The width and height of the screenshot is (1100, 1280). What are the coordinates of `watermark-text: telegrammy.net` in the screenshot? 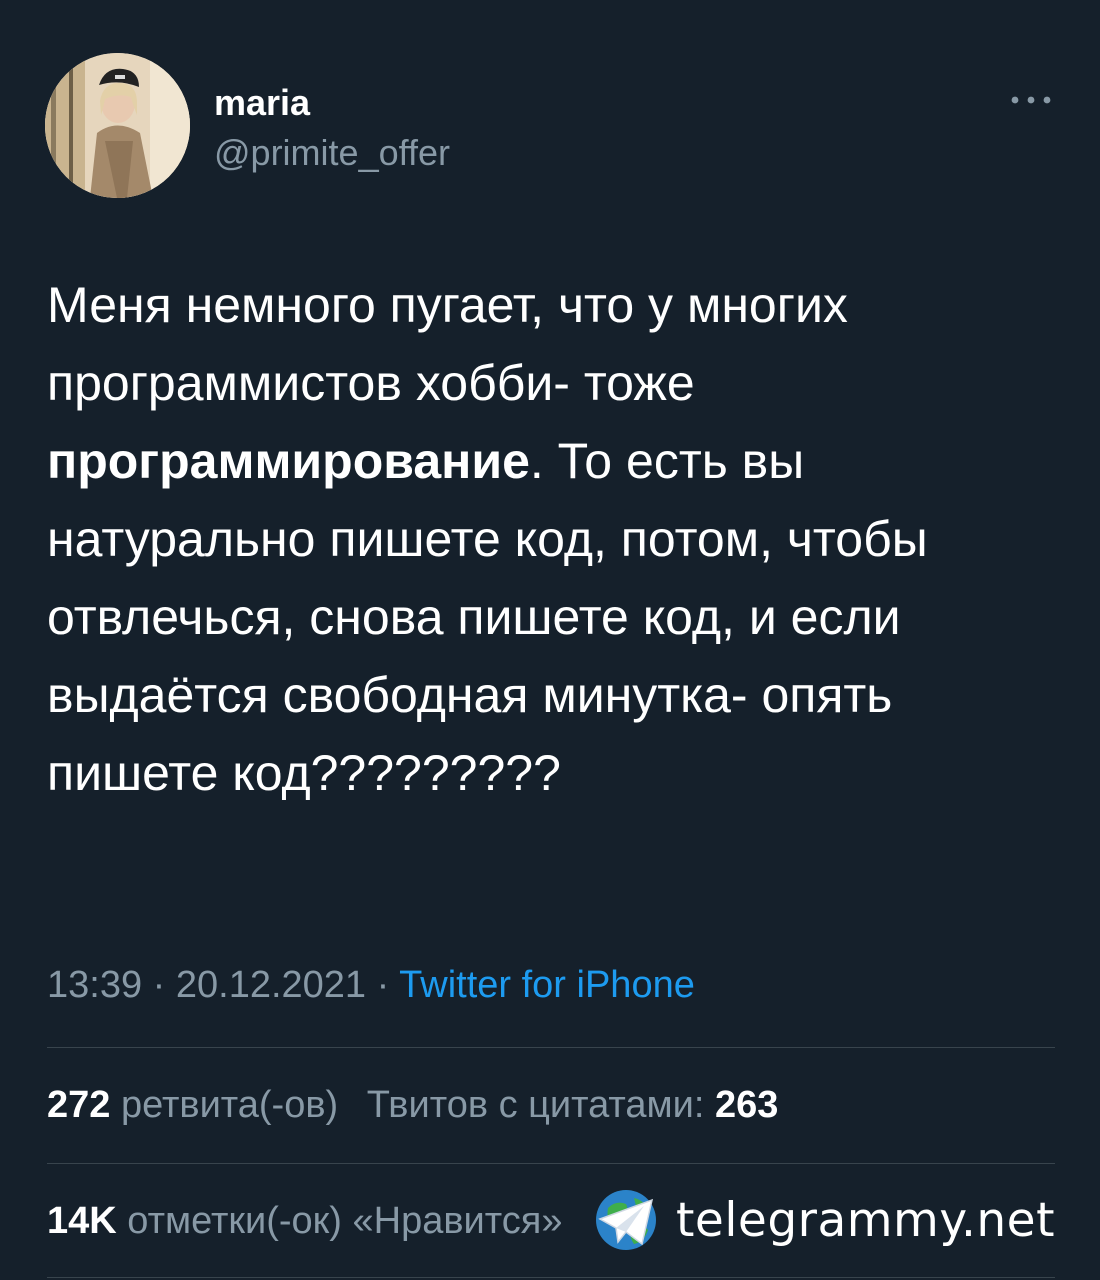 It's located at (866, 1220).